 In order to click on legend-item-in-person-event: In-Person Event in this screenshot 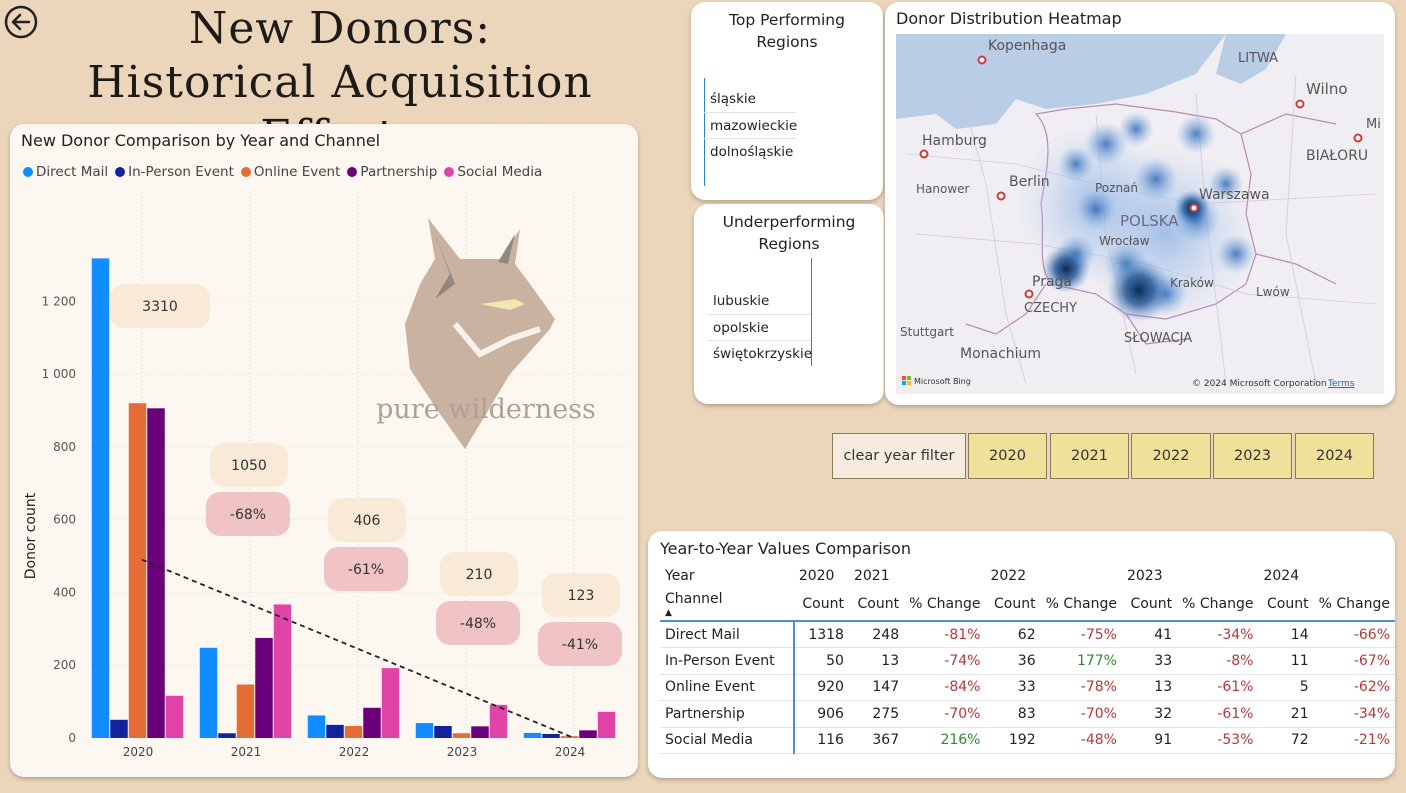, I will do `click(174, 172)`.